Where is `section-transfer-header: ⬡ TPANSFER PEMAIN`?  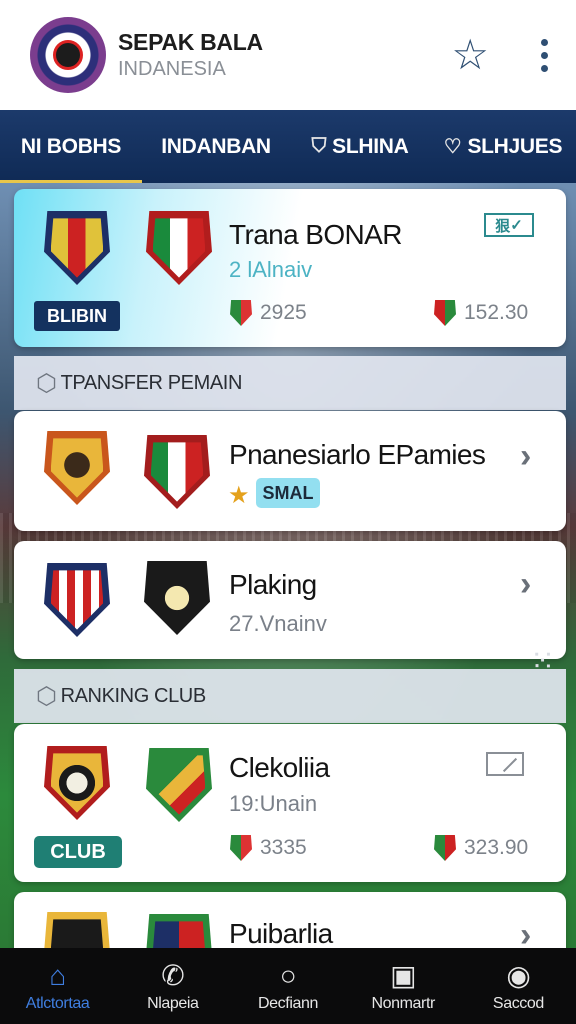
section-transfer-header: ⬡ TPANSFER PEMAIN is located at coordinates (290, 383).